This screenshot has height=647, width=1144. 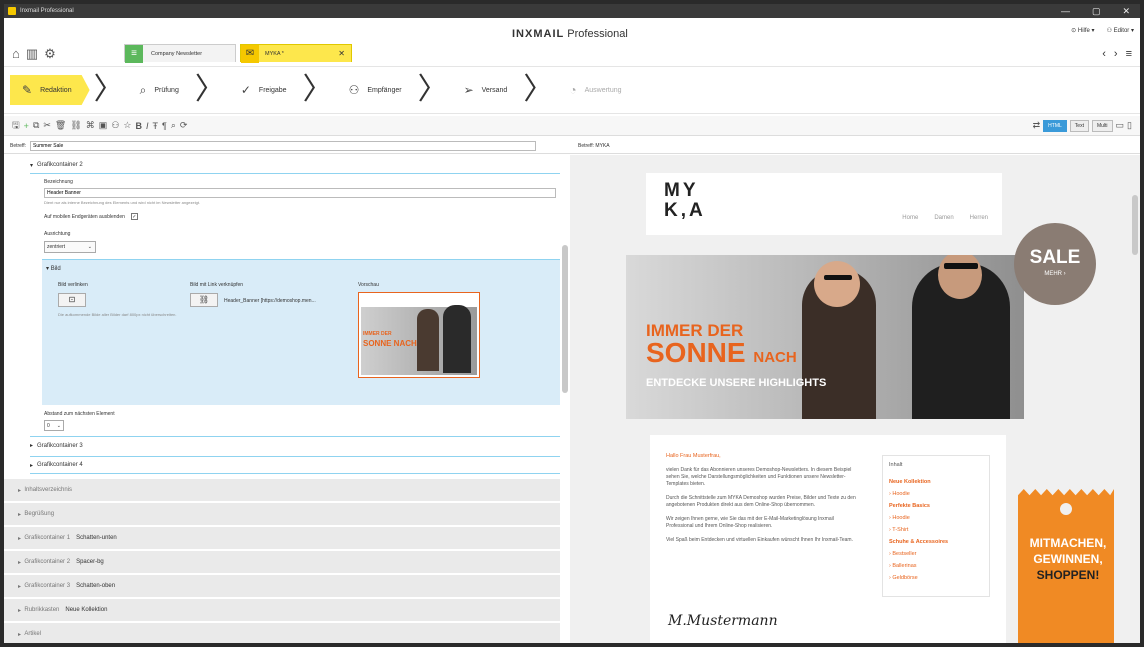 I want to click on help-menu: ⊙ Hilfe ▾, so click(x=1082, y=30).